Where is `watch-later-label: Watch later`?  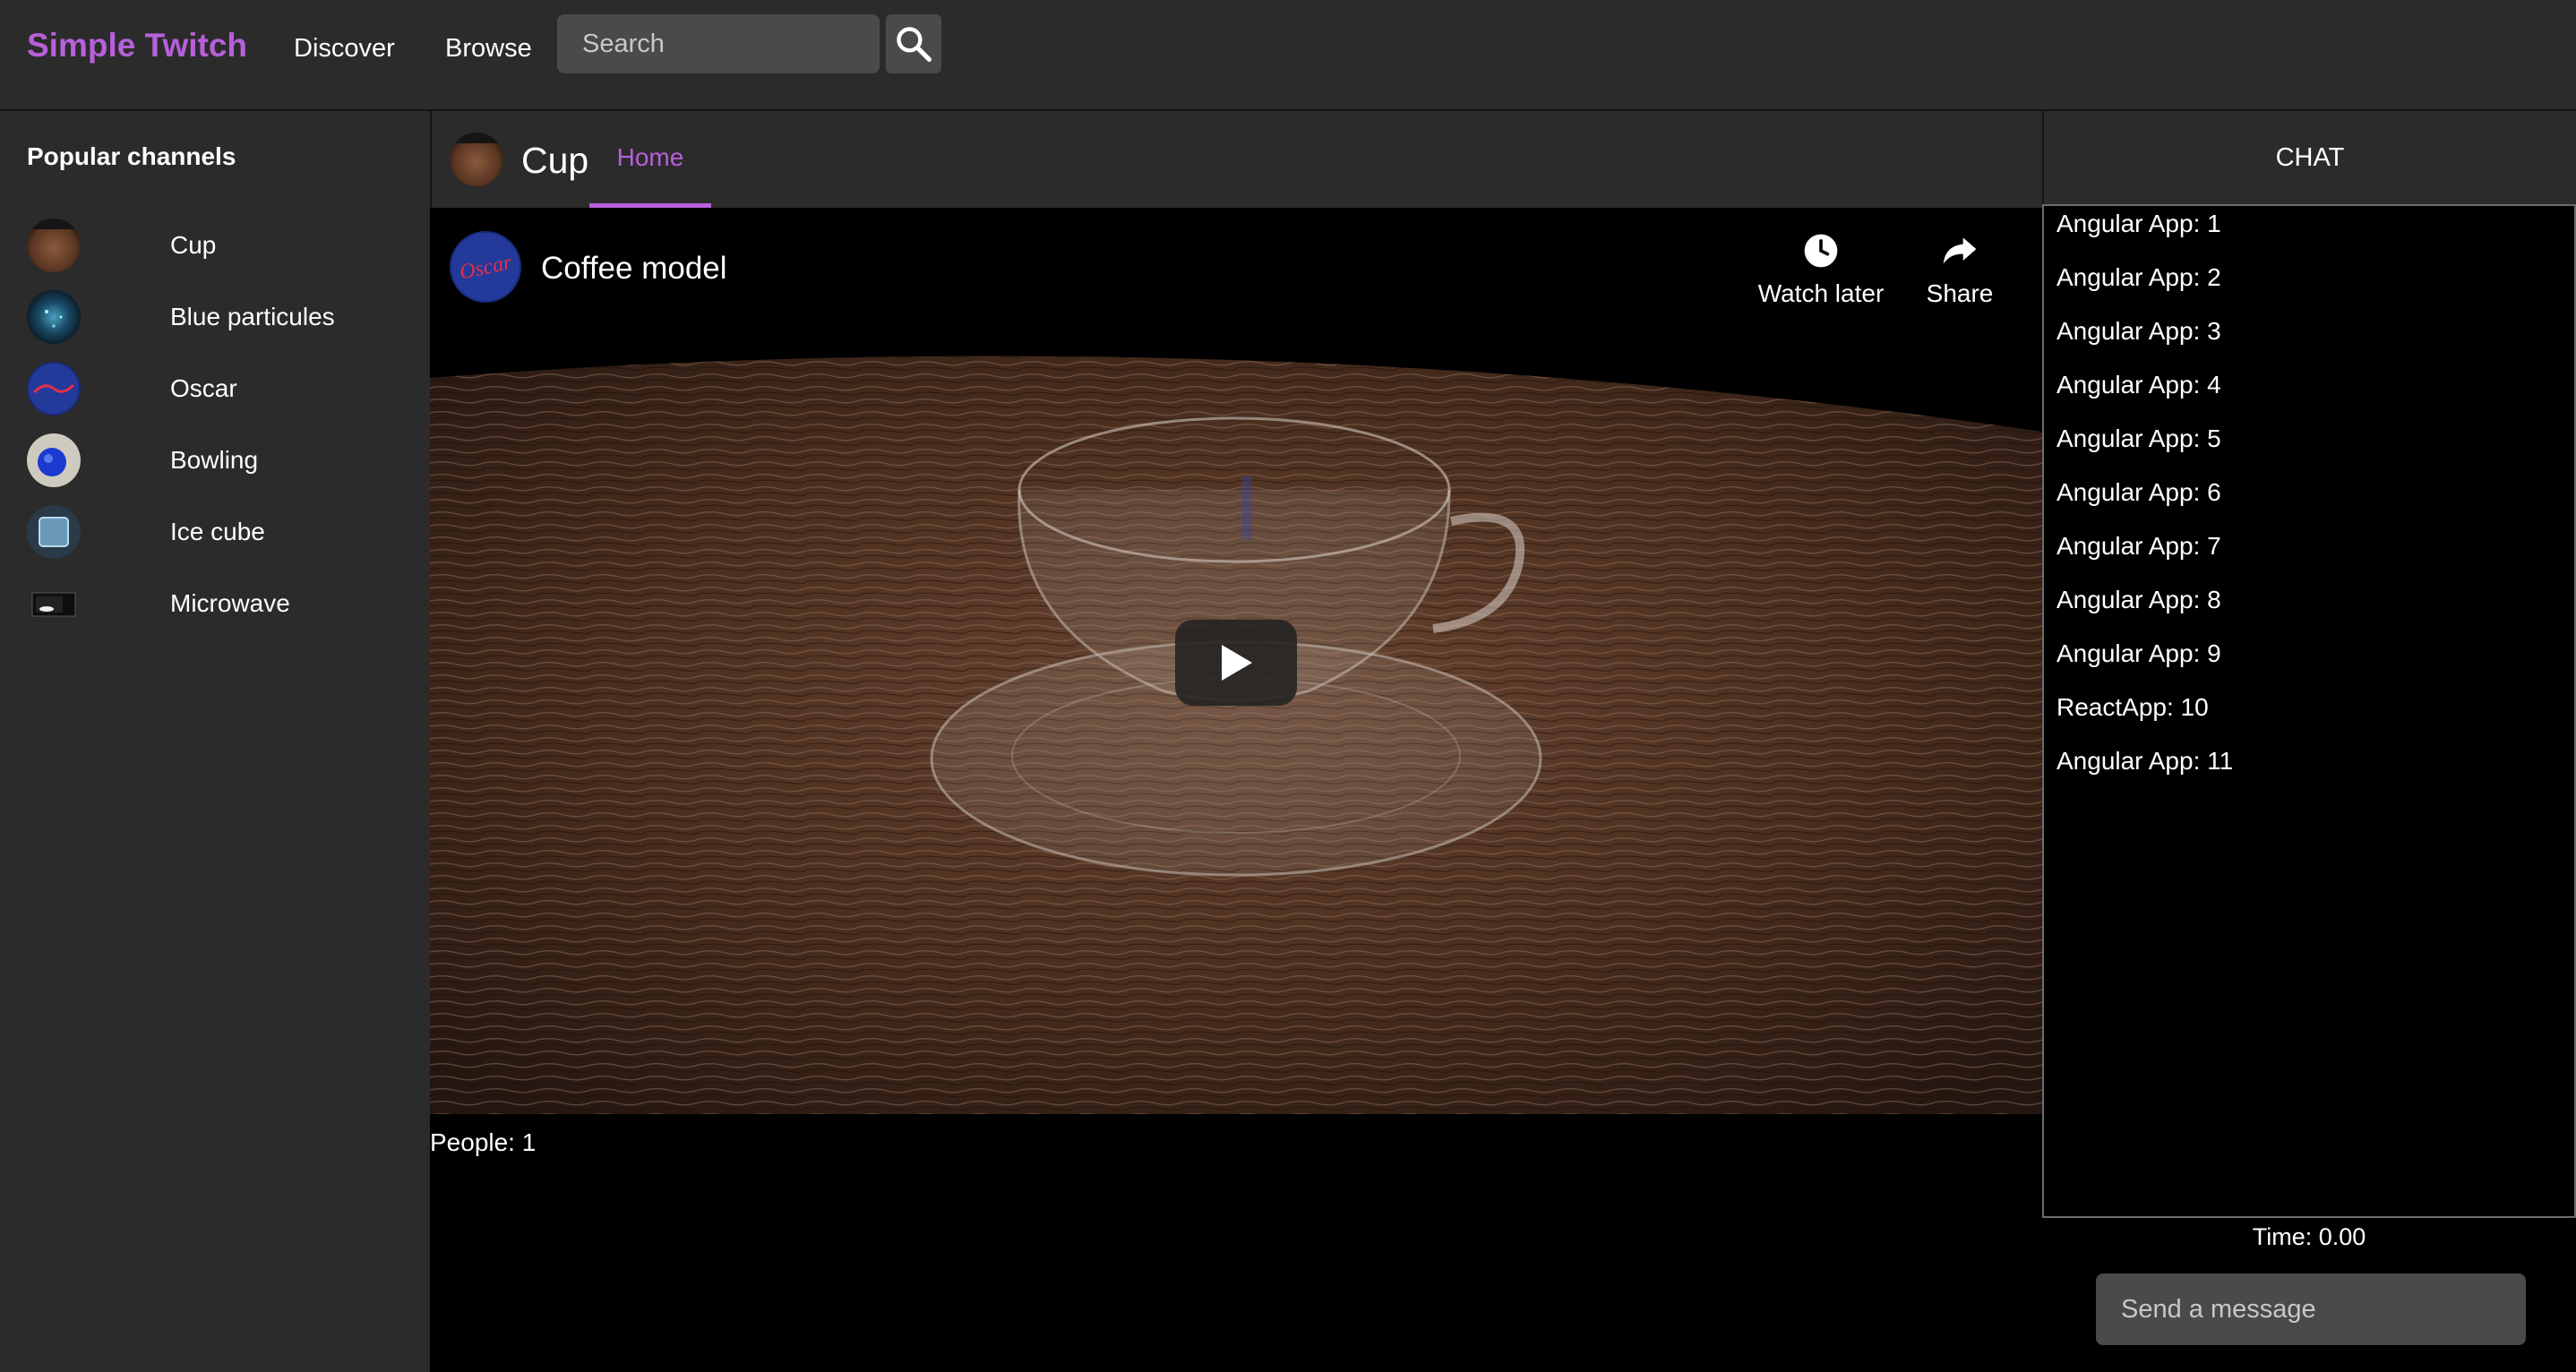
watch-later-label: Watch later is located at coordinates (1821, 293).